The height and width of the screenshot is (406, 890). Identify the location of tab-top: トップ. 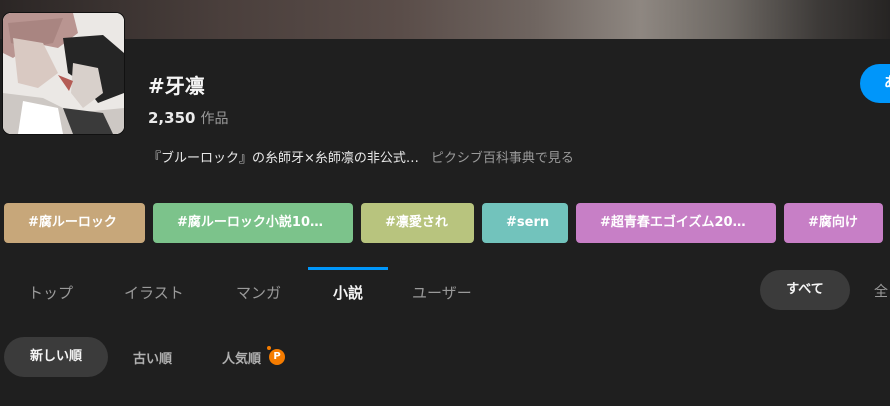
(50, 292).